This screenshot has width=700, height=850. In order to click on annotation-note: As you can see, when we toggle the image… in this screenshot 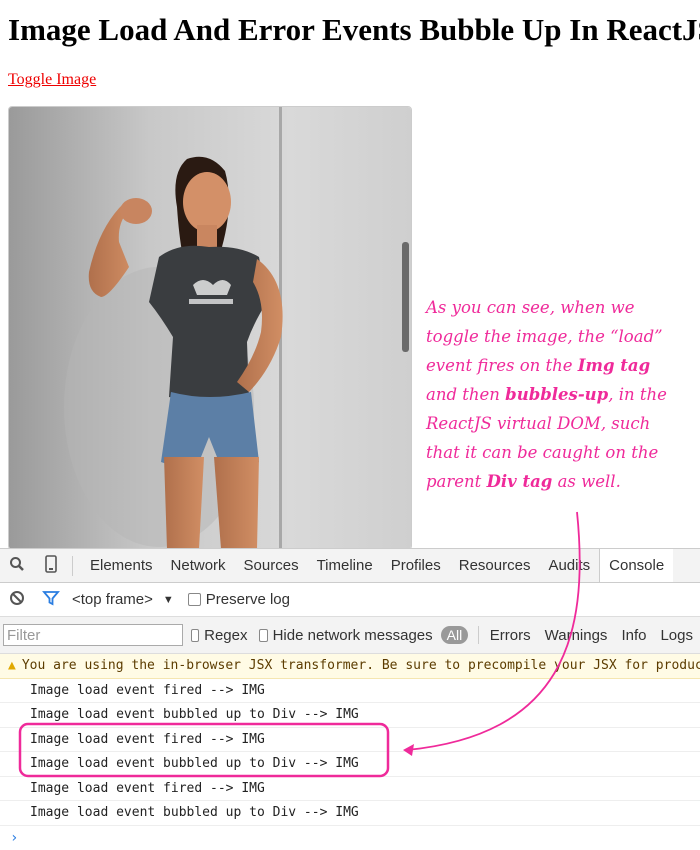, I will do `click(560, 394)`.